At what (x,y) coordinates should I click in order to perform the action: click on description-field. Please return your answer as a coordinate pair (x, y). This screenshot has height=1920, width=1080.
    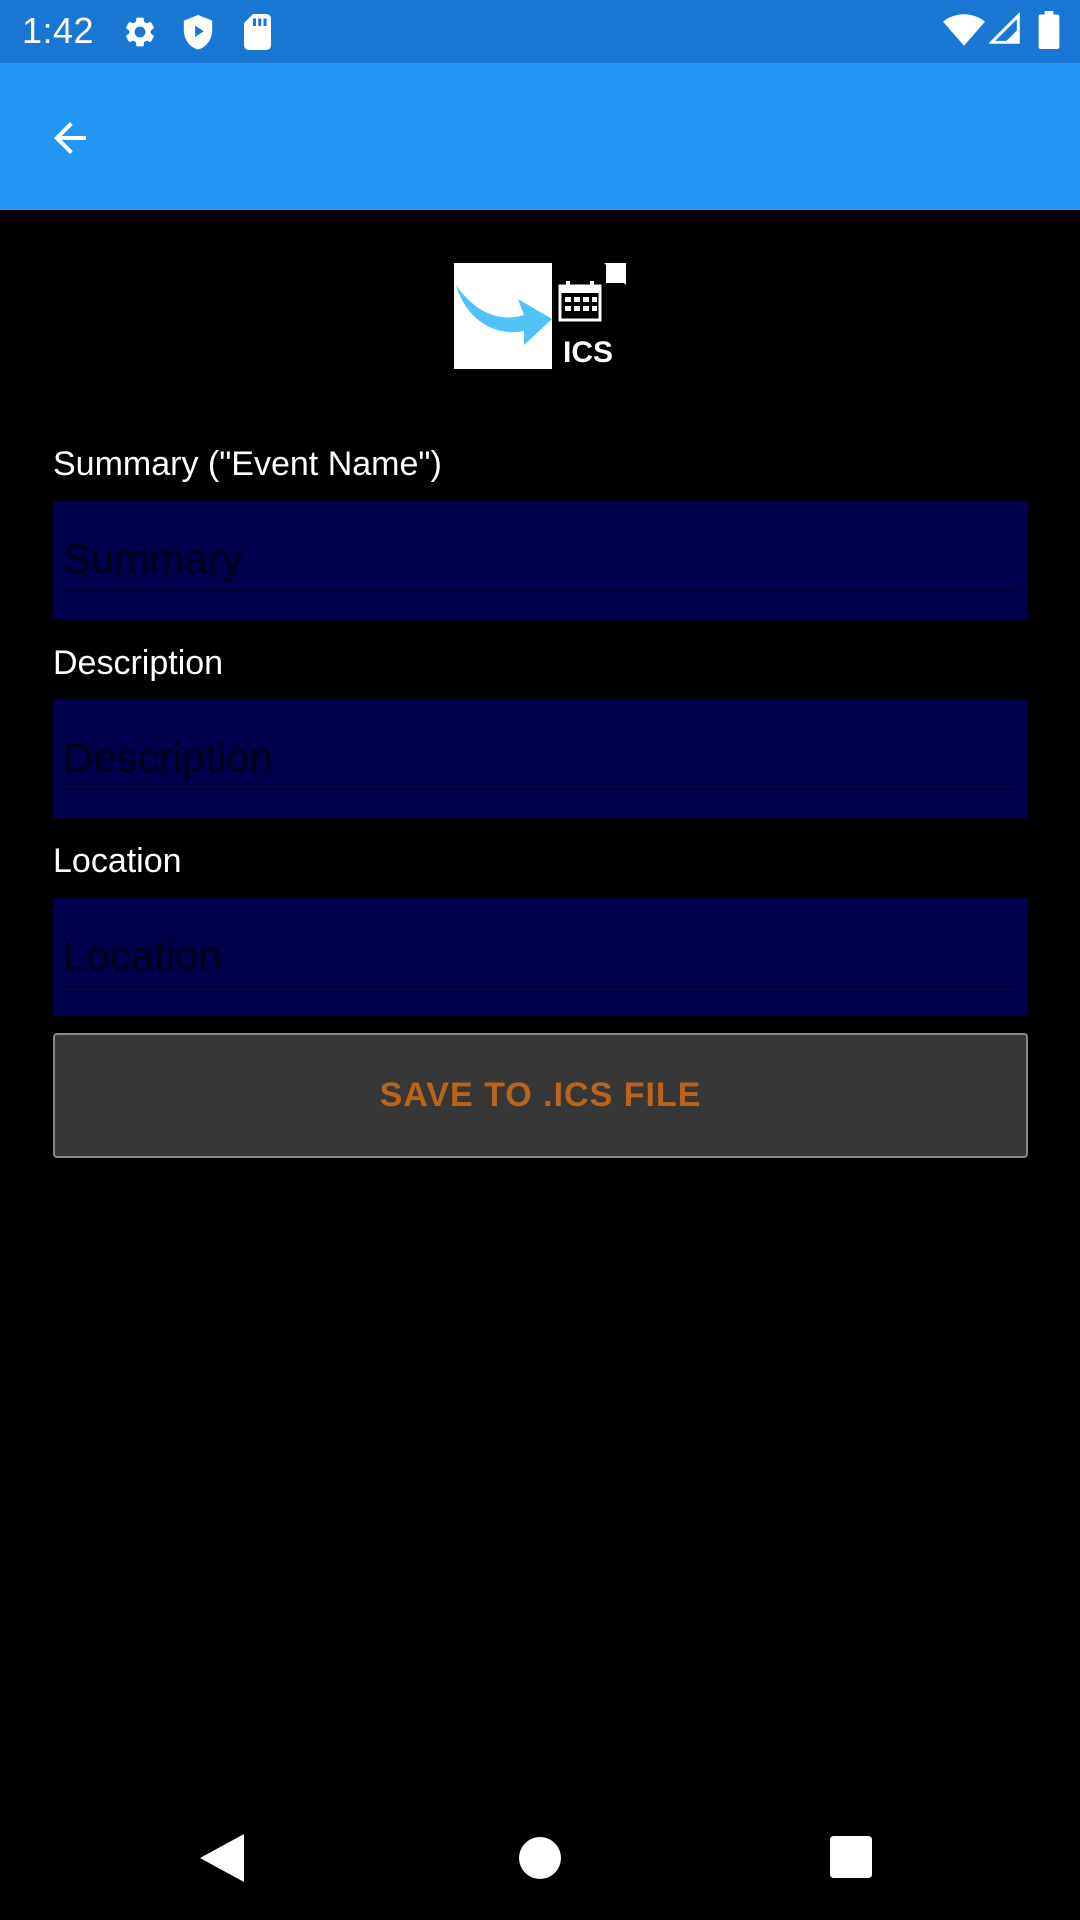
    Looking at the image, I should click on (540, 759).